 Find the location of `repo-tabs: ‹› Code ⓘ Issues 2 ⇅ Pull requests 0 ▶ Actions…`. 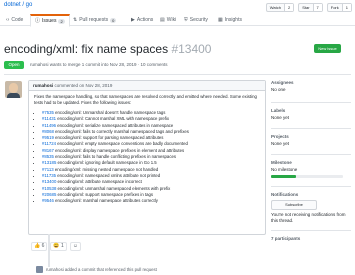

repo-tabs: ‹› Code ⓘ Issues 2 ⇅ Pull requests 0 ▶ Actions… is located at coordinates (177, 20).